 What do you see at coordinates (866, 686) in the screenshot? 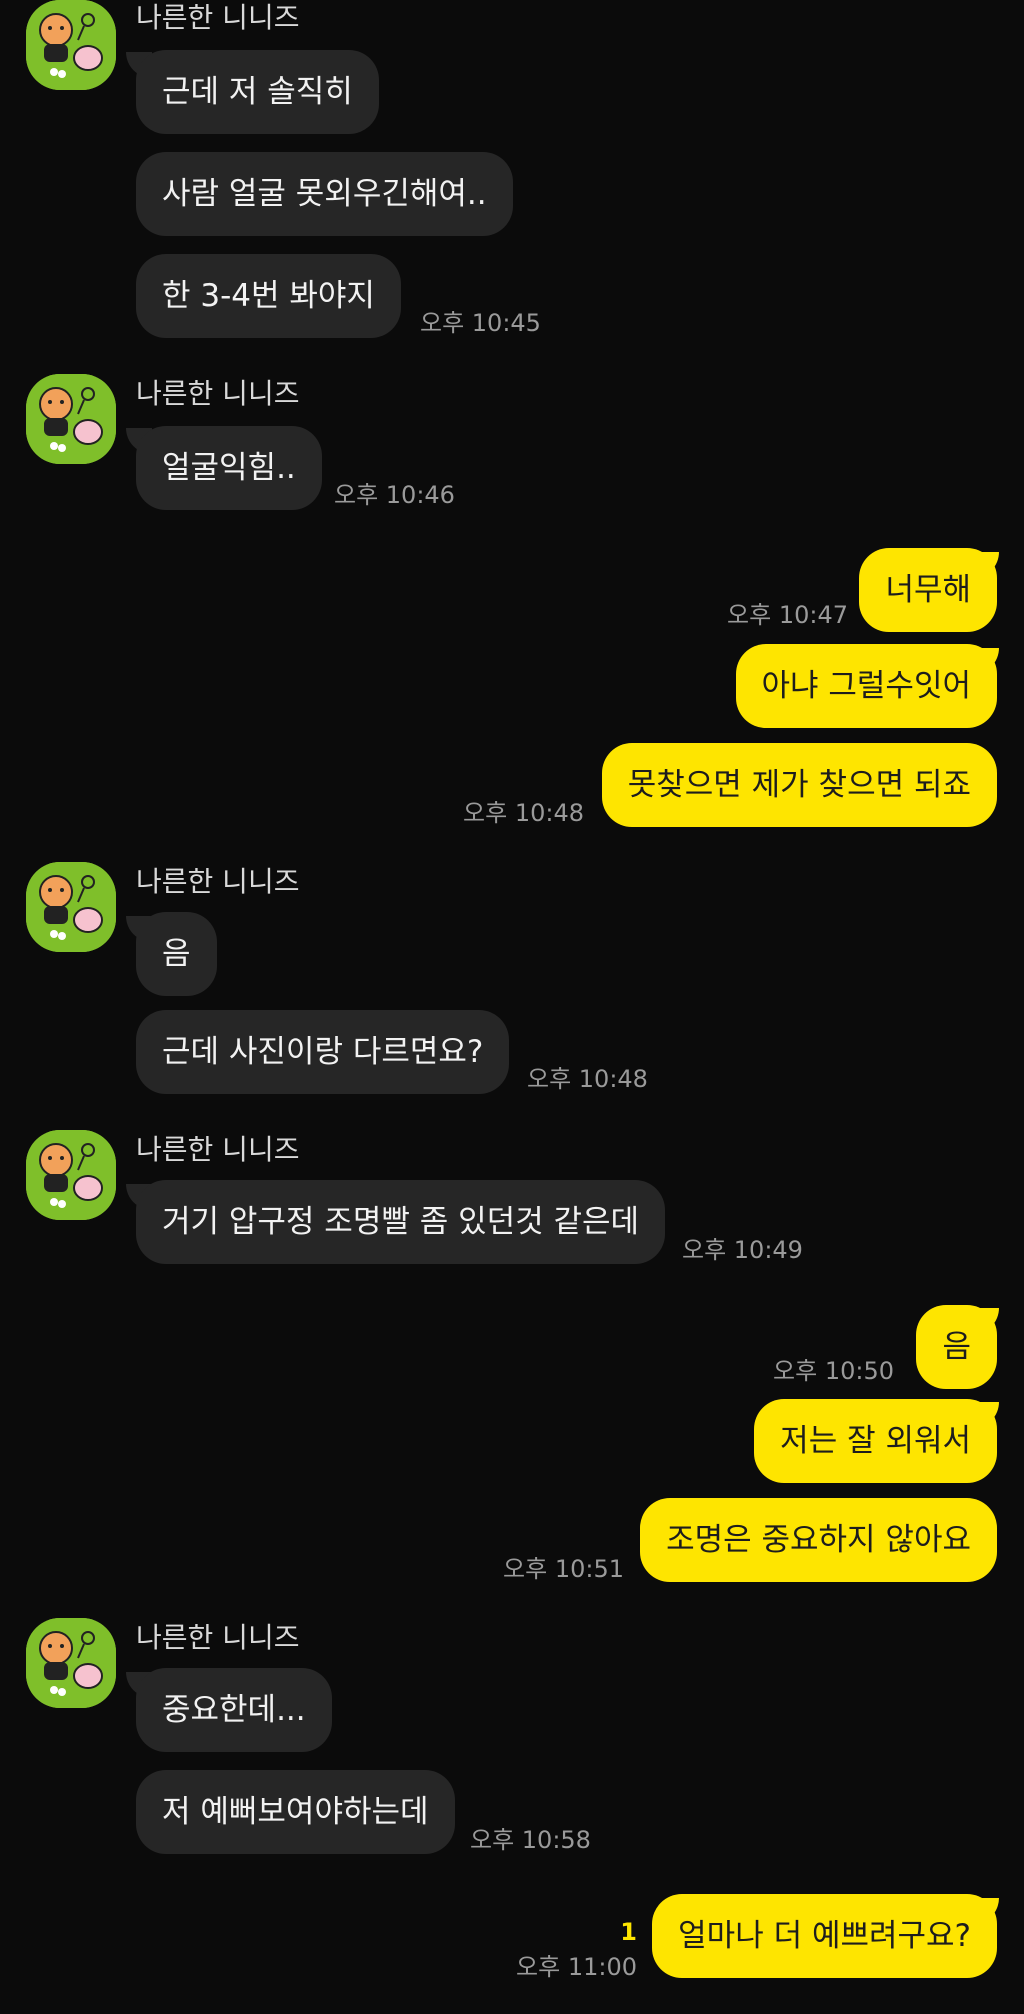
I see `message-bubble: 아냐 그럴수잇어` at bounding box center [866, 686].